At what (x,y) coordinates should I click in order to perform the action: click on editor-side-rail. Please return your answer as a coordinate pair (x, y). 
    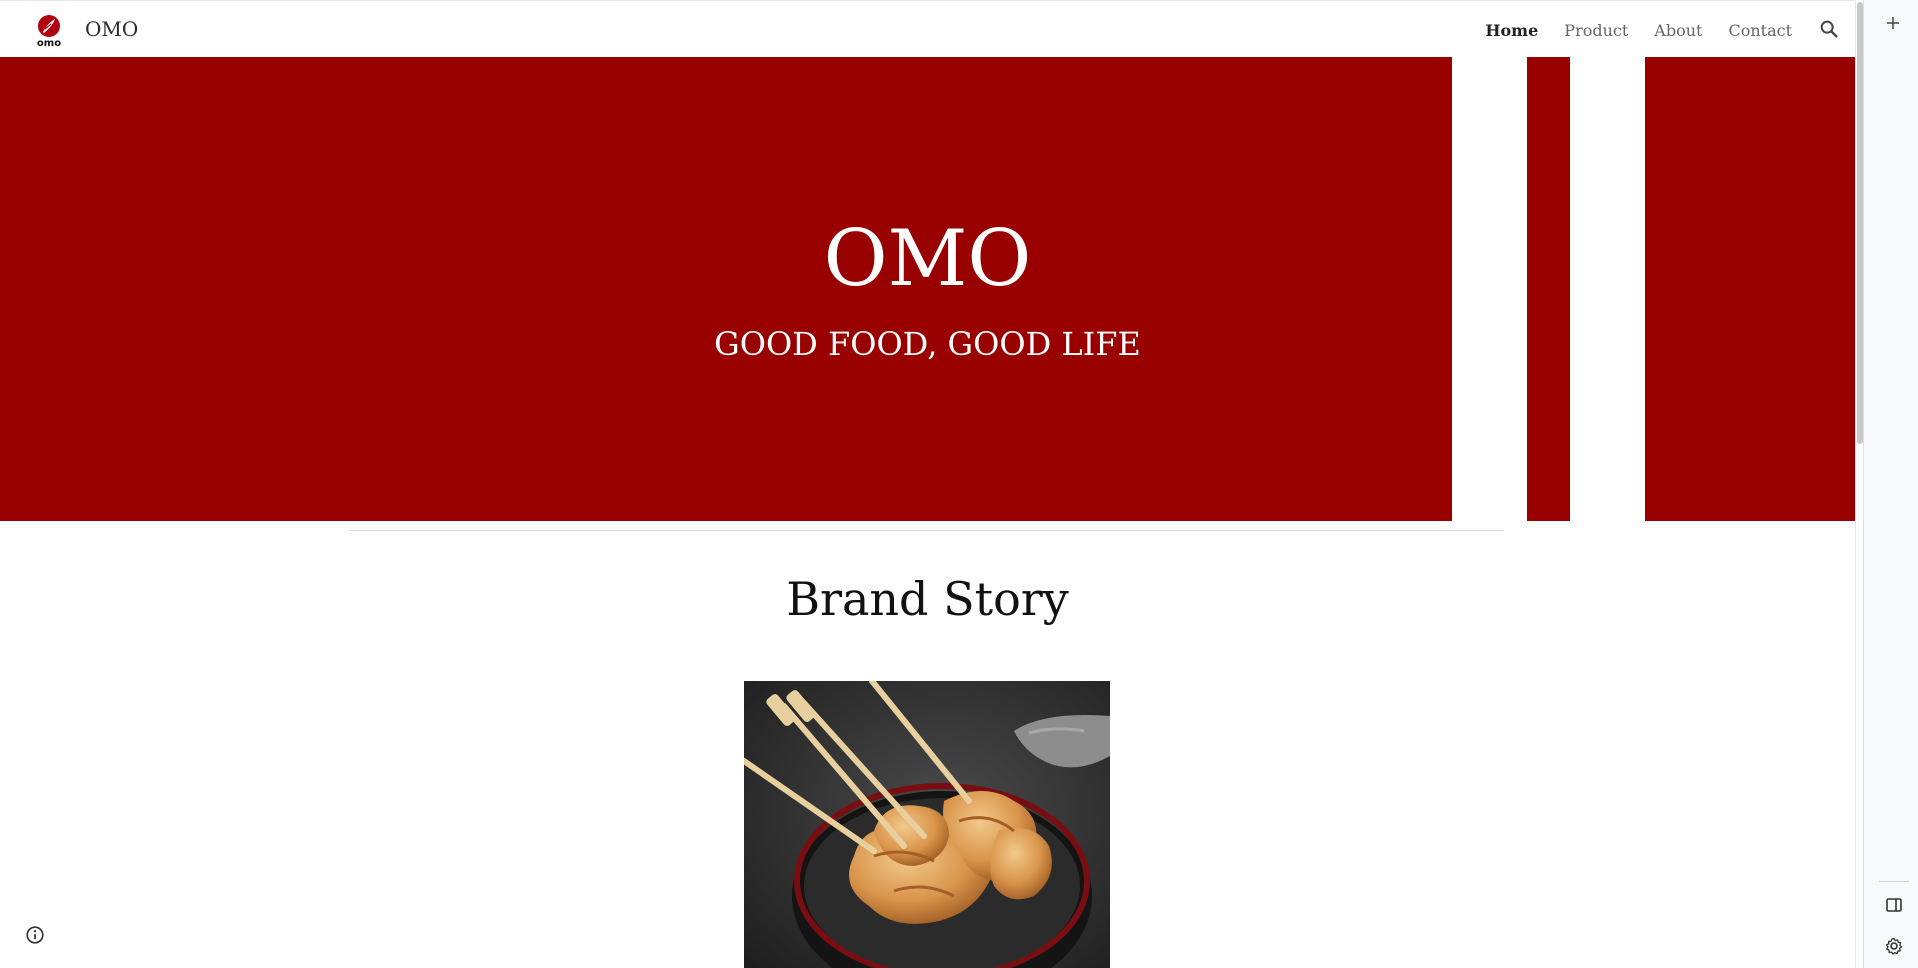
    Looking at the image, I should click on (1890, 484).